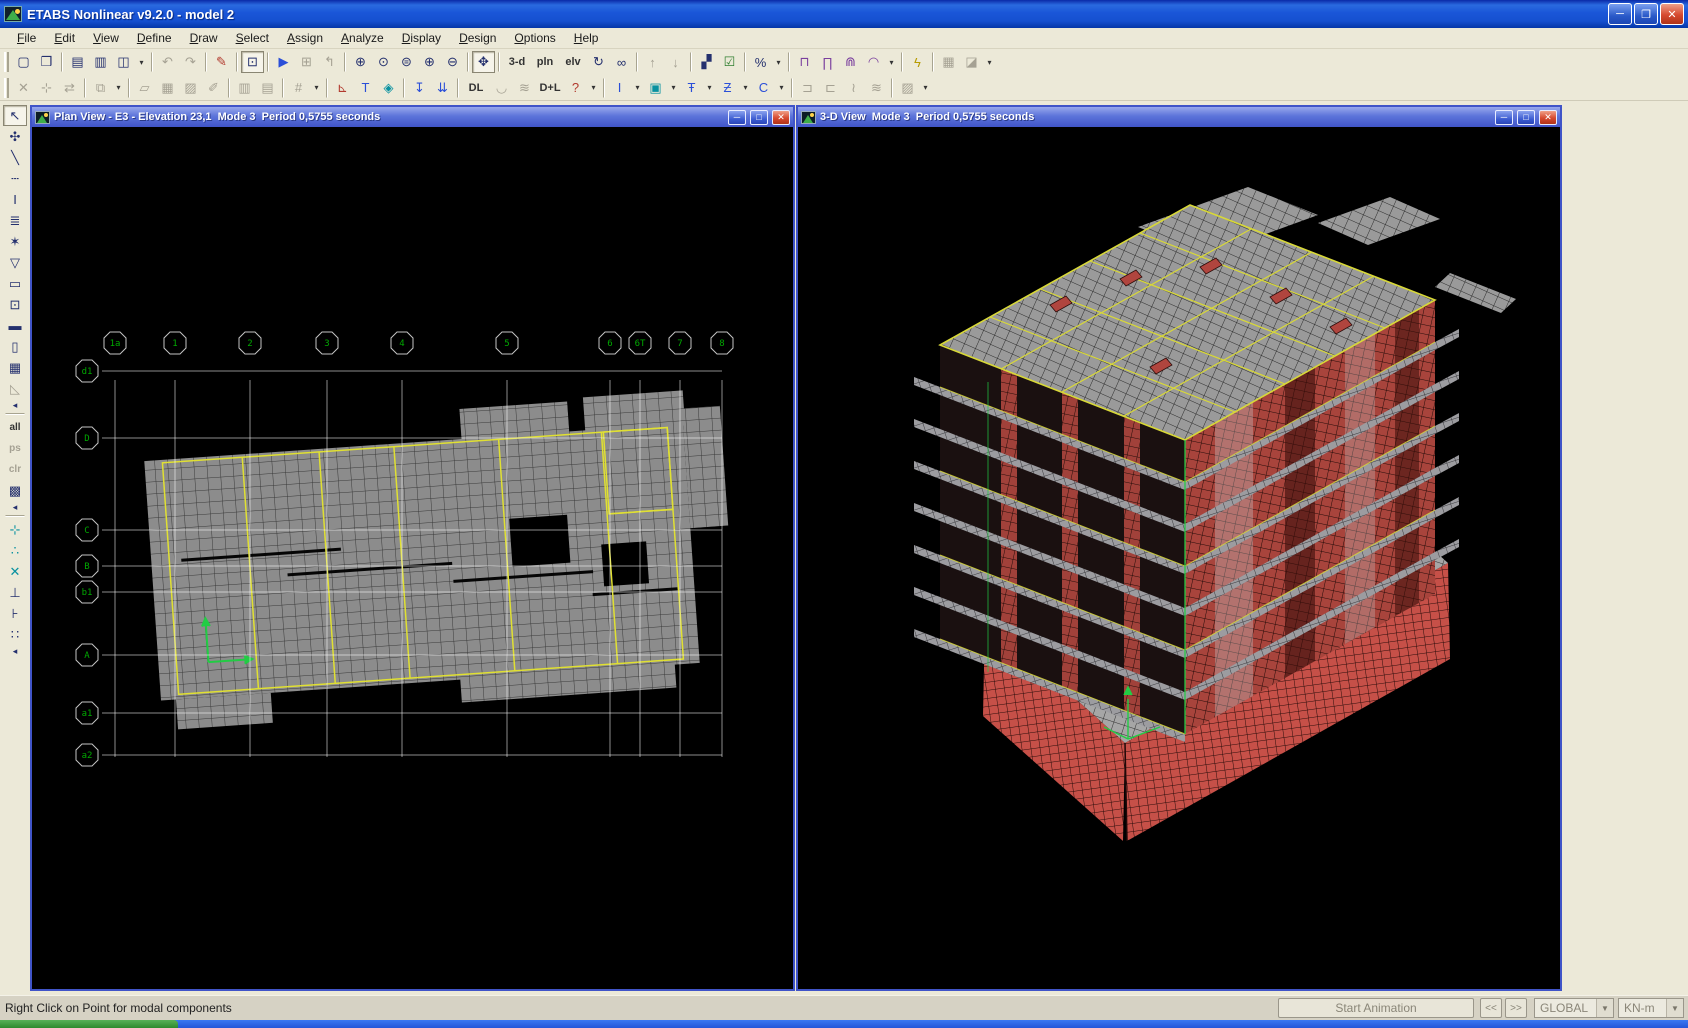 The width and height of the screenshot is (1688, 1028). What do you see at coordinates (781, 117) in the screenshot?
I see `plan-close-button: ✕` at bounding box center [781, 117].